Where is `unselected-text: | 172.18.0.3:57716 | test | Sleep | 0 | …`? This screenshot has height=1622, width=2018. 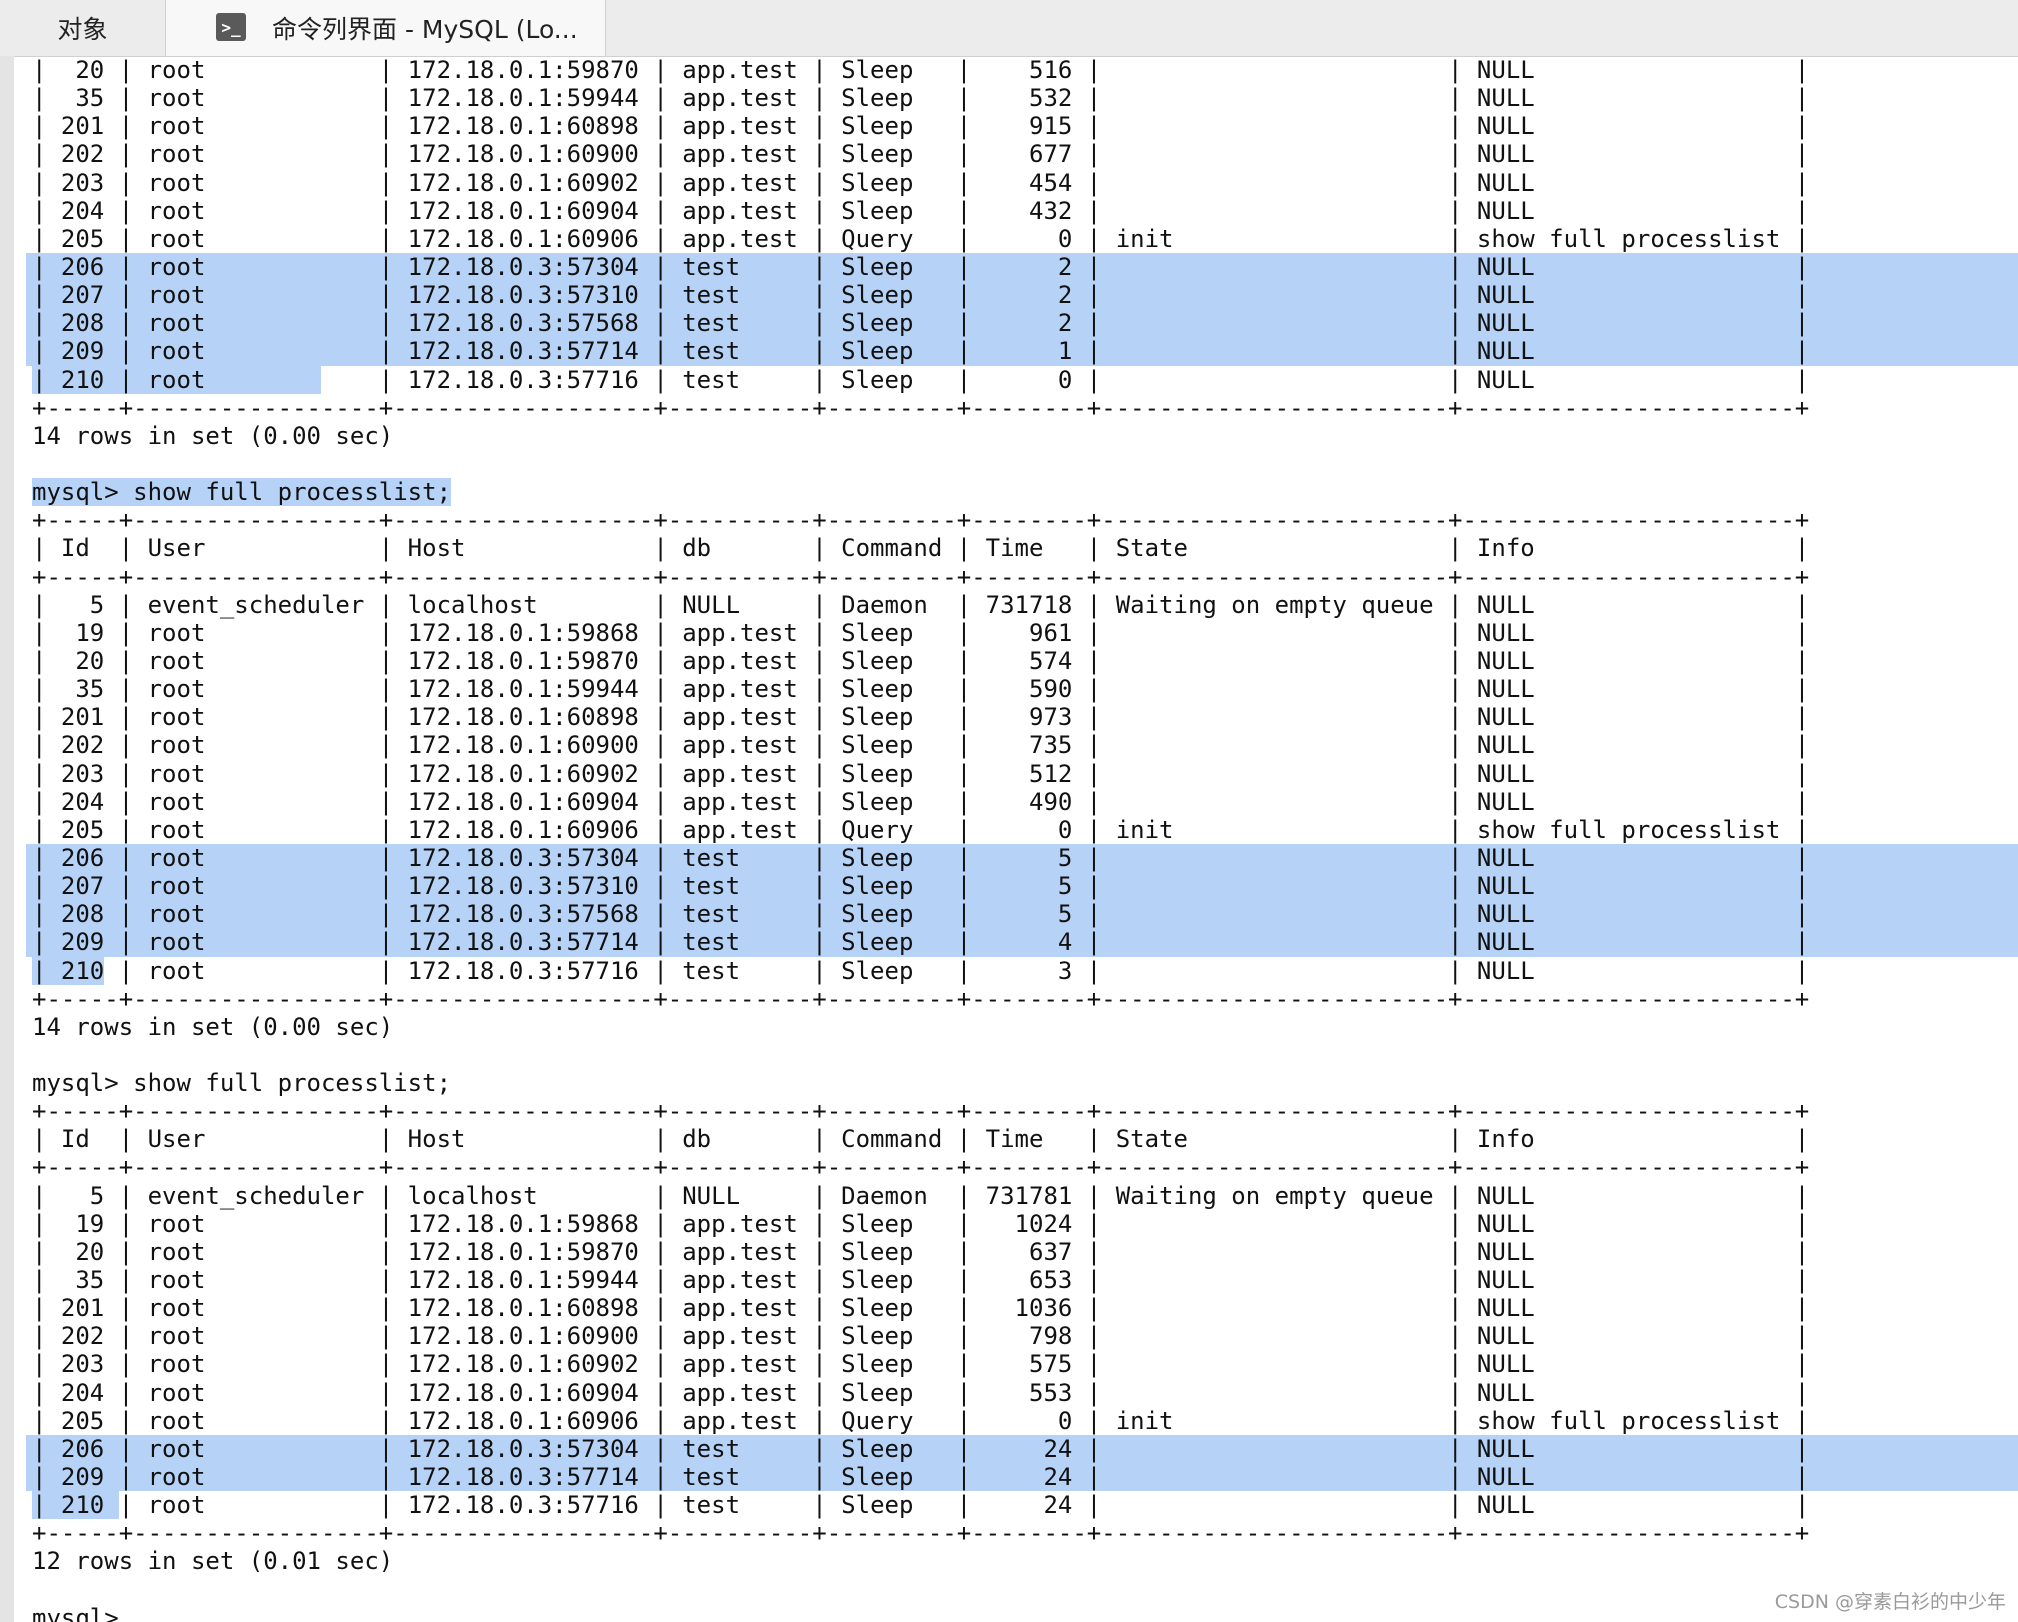
unselected-text: | 172.18.0.3:57716 | test | Sleep | 0 | … is located at coordinates (1065, 379).